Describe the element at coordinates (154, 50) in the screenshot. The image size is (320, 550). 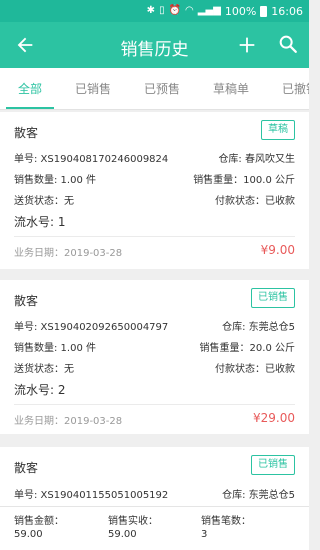
I see `page-title: 销售历史` at that location.